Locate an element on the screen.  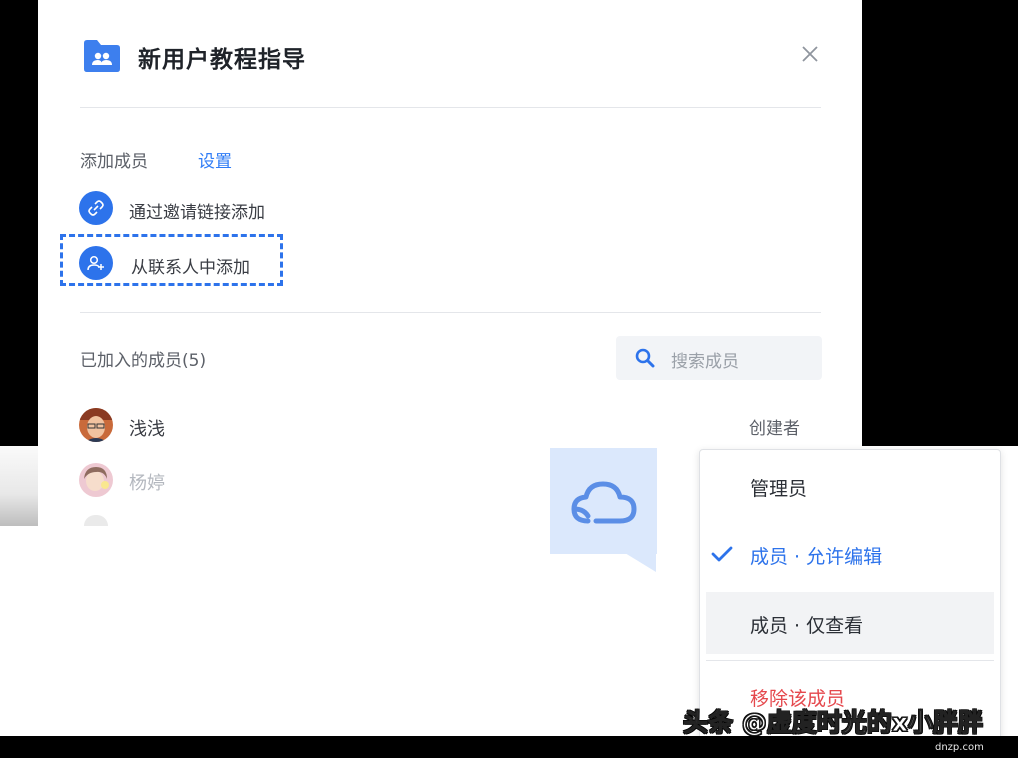
add-from-contacts-option: 从联系人中添加 is located at coordinates (190, 265).